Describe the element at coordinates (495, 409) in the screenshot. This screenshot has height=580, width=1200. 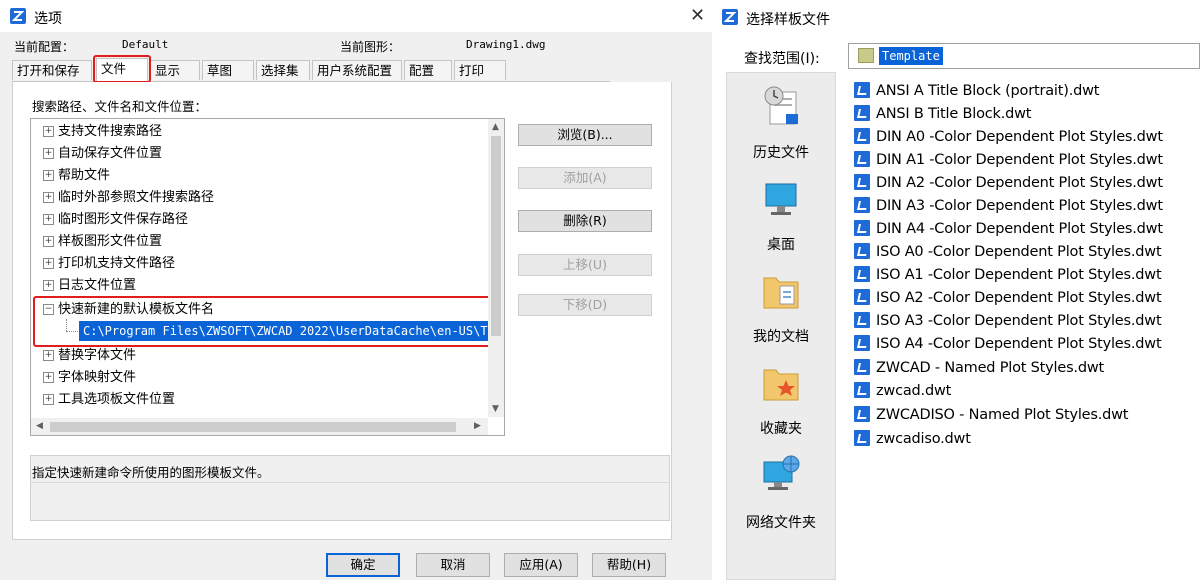
I see `scroll-down-icon: ▼` at that location.